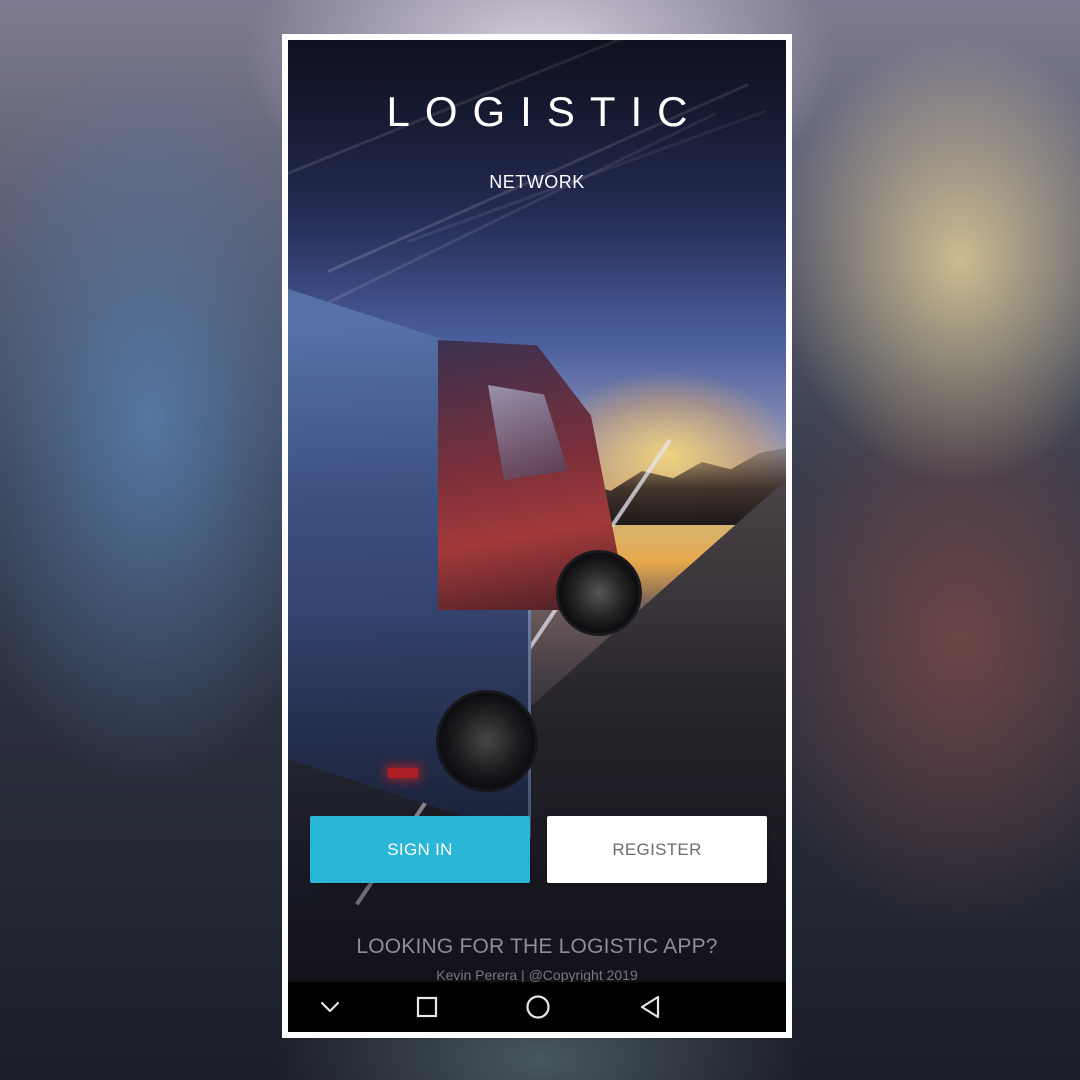  I want to click on app-title: LOGISTIC, so click(544, 111).